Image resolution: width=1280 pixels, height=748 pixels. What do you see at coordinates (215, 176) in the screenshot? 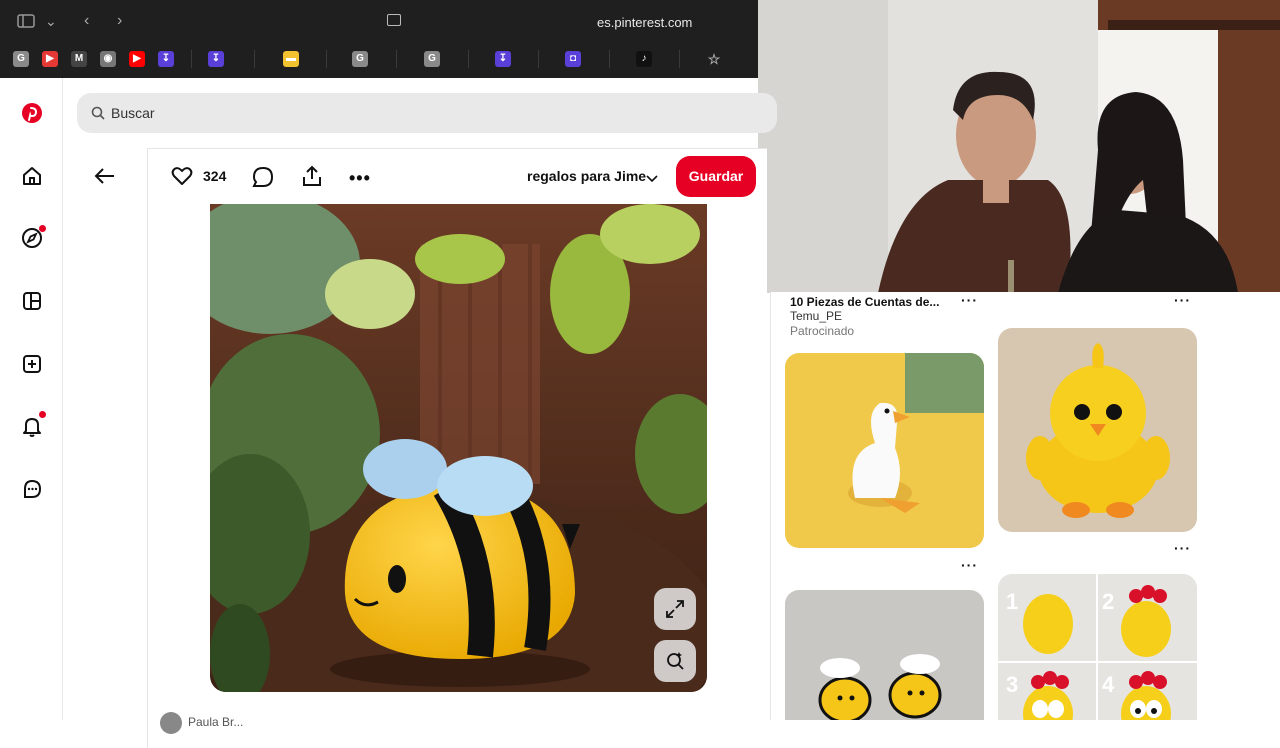
I see `like-count: 324` at bounding box center [215, 176].